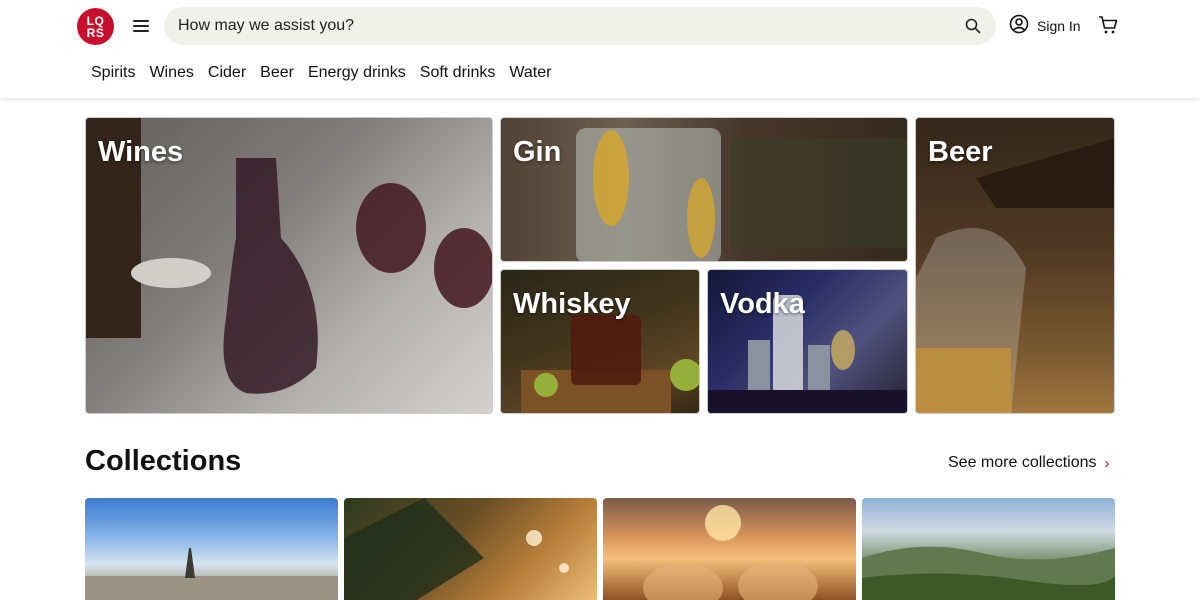 Image resolution: width=1200 pixels, height=600 pixels. What do you see at coordinates (1109, 26) in the screenshot?
I see `cart-icon` at bounding box center [1109, 26].